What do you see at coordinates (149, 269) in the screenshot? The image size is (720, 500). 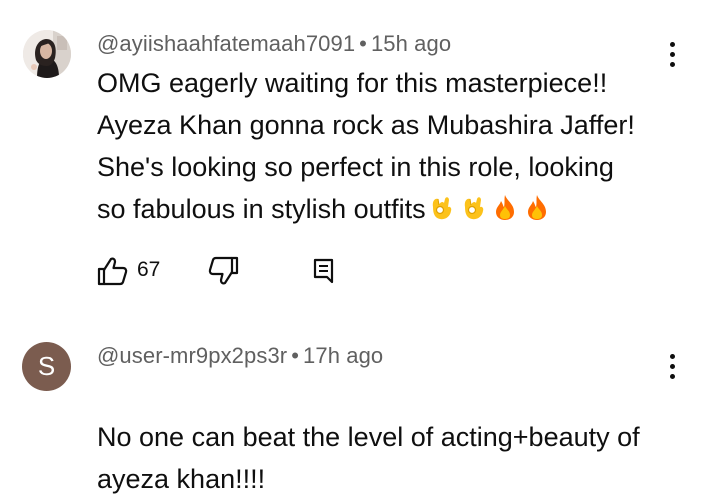 I see `like-count: 67` at bounding box center [149, 269].